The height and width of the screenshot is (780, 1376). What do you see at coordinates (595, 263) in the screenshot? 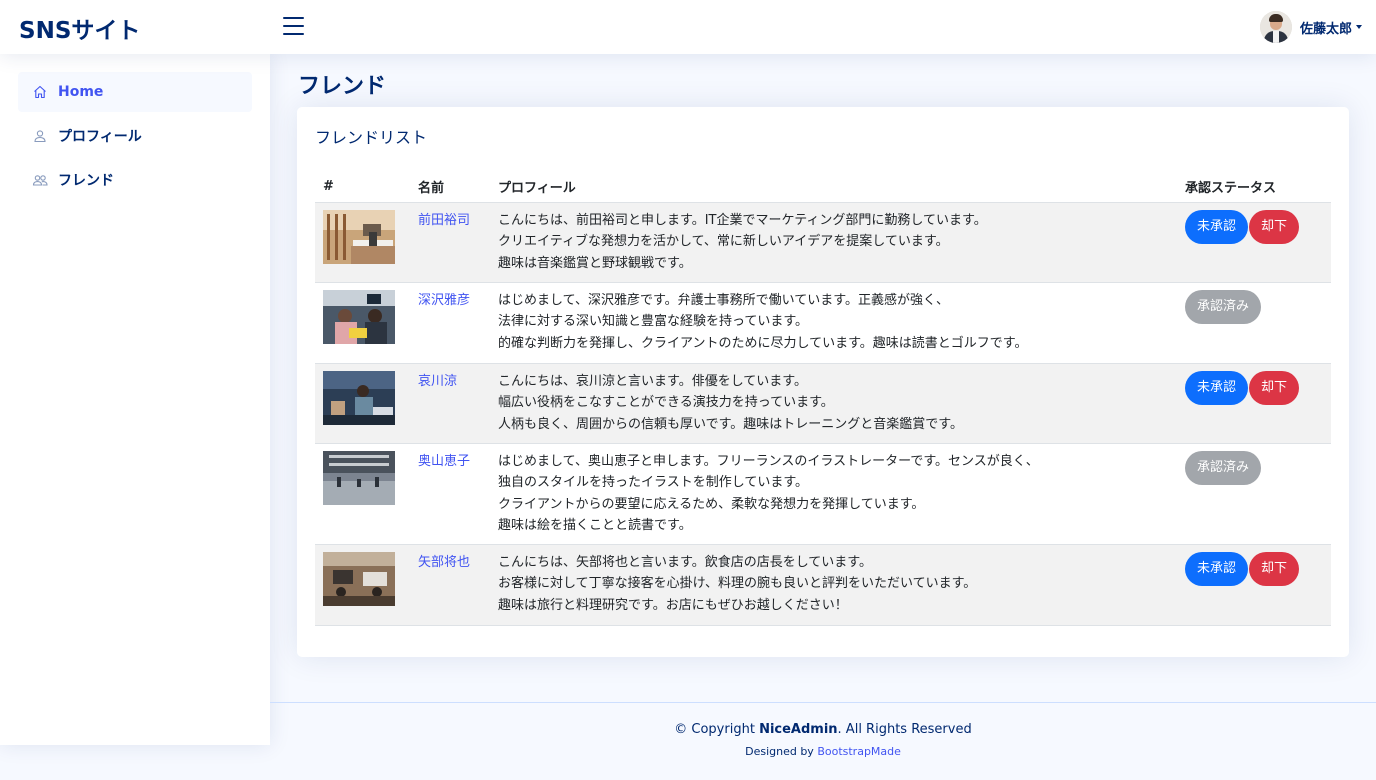
I see `profile-line: 趣味は音楽鑑賞と野球観戦です。` at bounding box center [595, 263].